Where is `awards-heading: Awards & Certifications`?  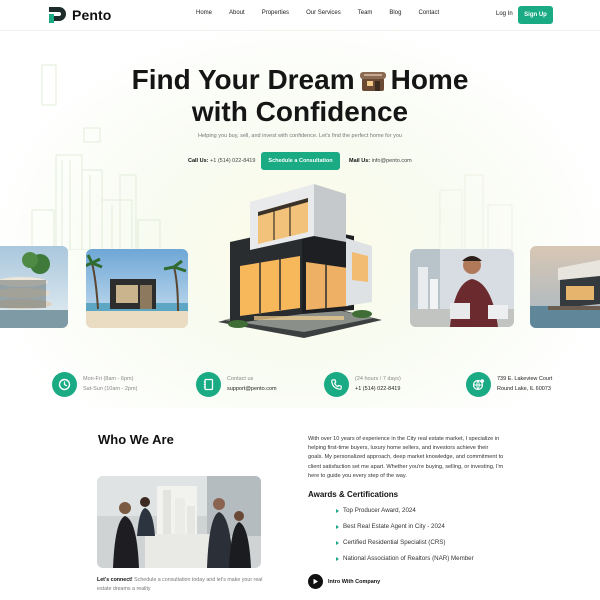 awards-heading: Awards & Certifications is located at coordinates (353, 494).